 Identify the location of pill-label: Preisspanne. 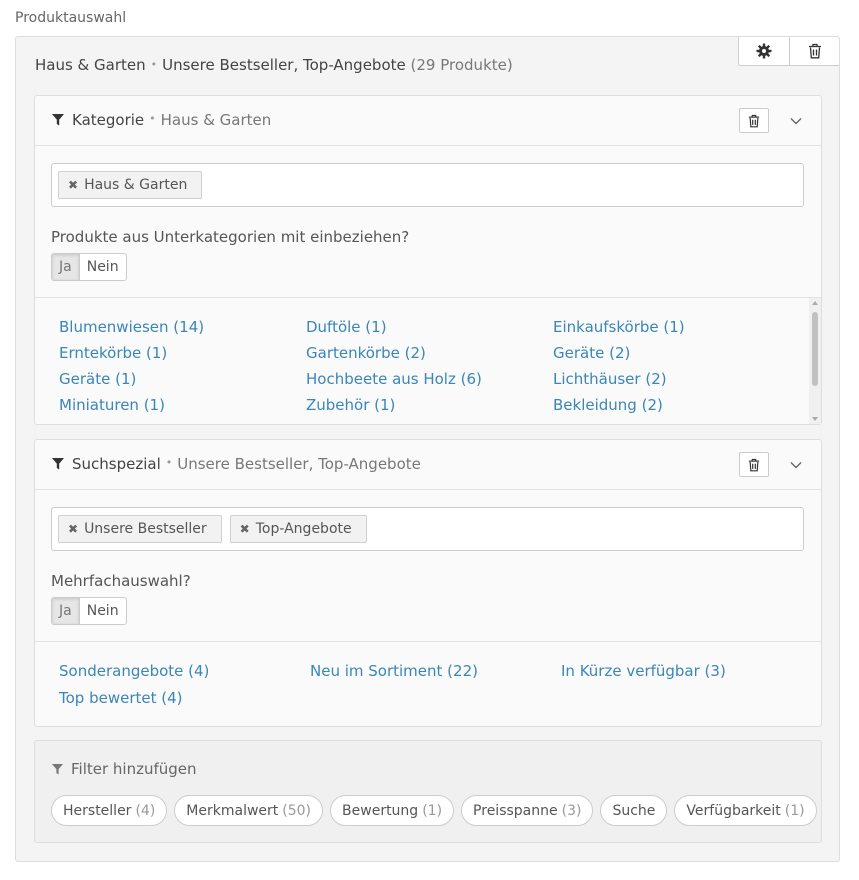
(515, 810).